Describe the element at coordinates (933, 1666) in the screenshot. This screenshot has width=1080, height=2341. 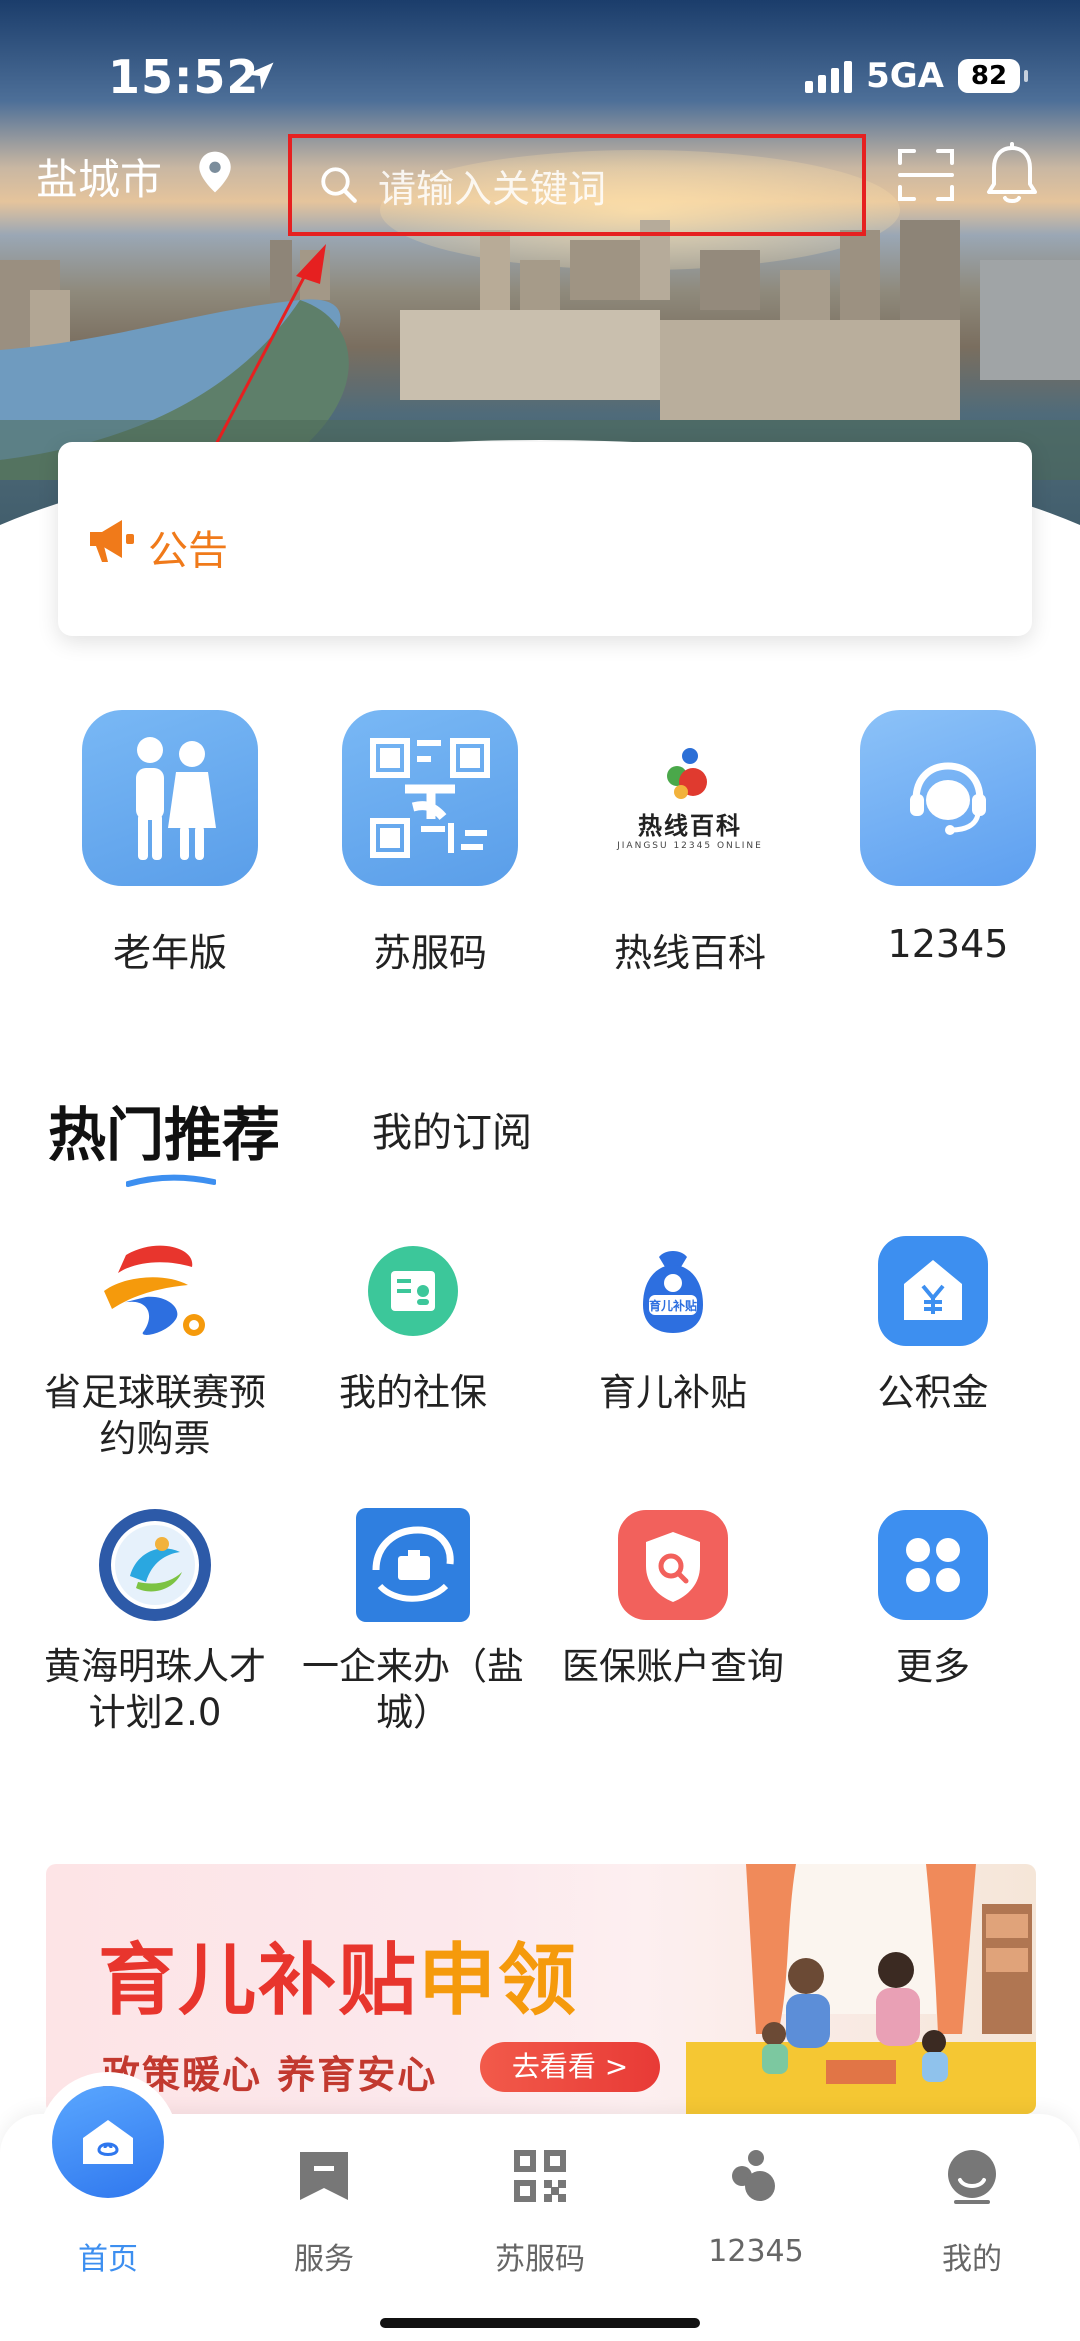
I see `service-label: 更多` at that location.